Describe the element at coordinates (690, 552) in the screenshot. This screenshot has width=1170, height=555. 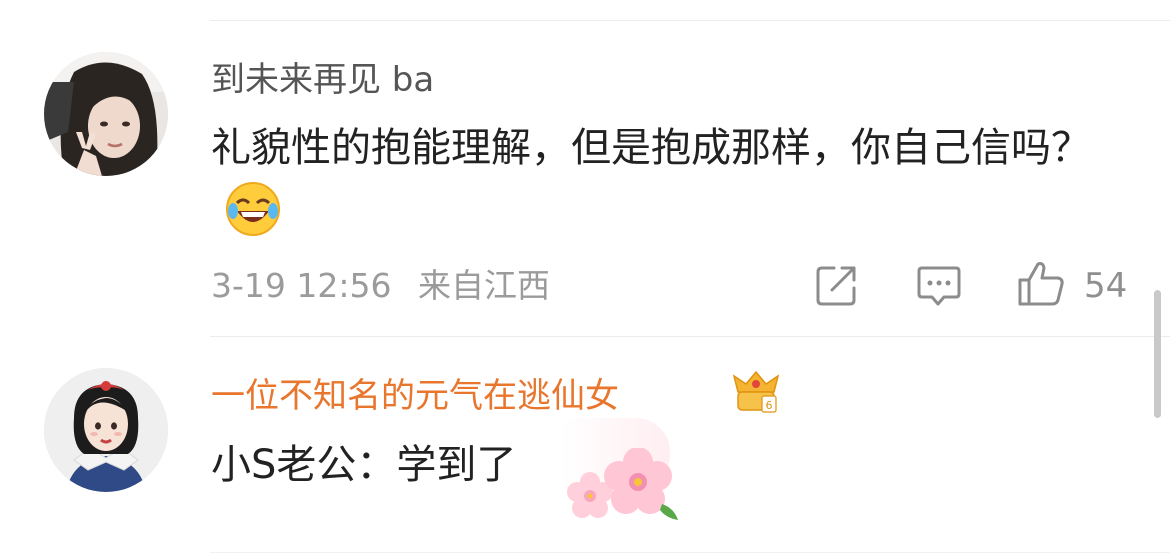
I see `bottom-divider` at that location.